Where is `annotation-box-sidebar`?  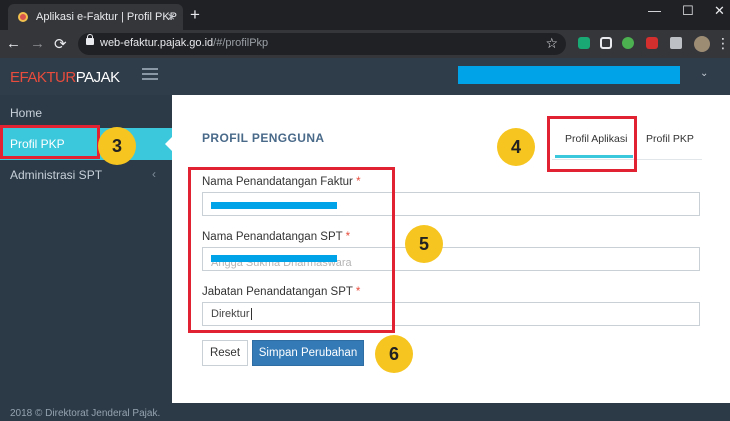 annotation-box-sidebar is located at coordinates (50, 142).